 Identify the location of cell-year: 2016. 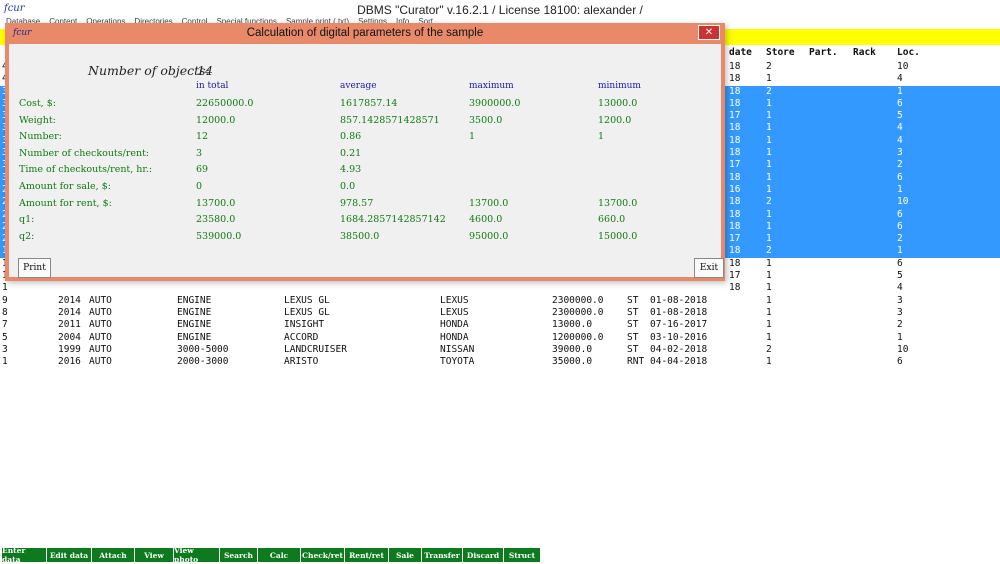
(69, 362).